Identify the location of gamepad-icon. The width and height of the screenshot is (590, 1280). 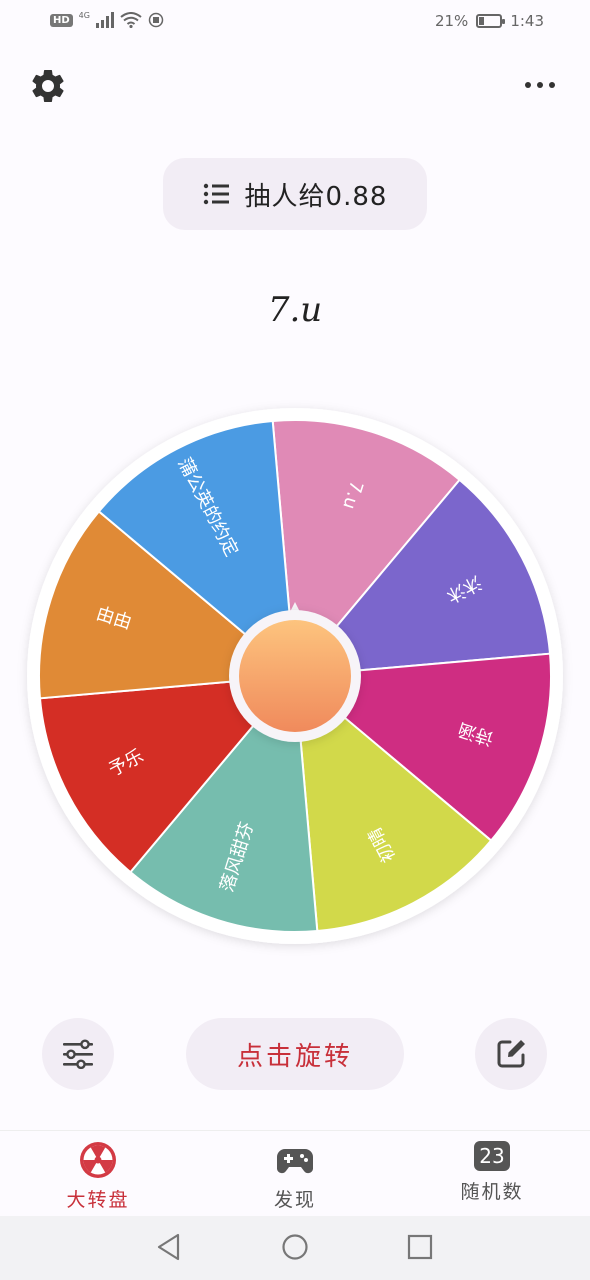
(295, 1161).